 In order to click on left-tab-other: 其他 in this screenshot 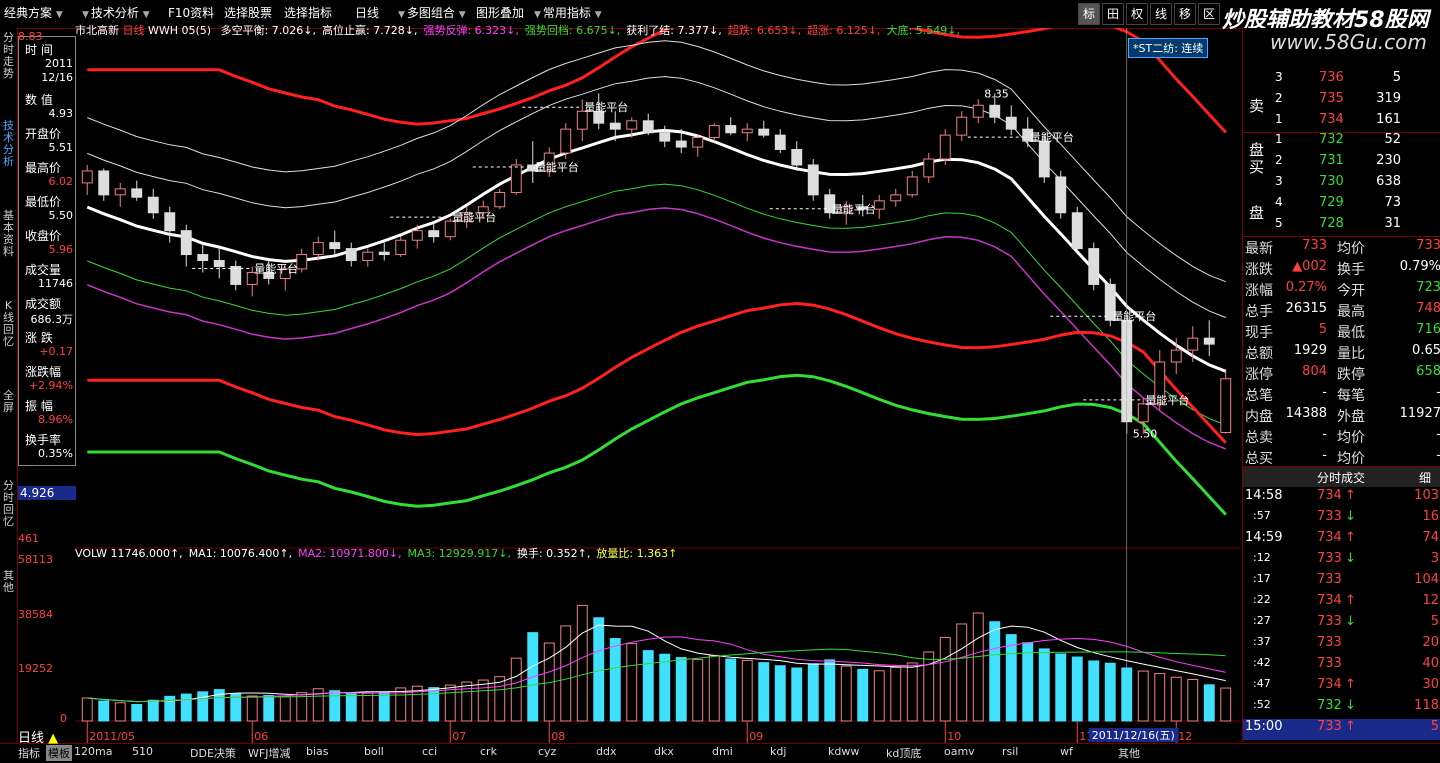, I will do `click(8, 582)`.